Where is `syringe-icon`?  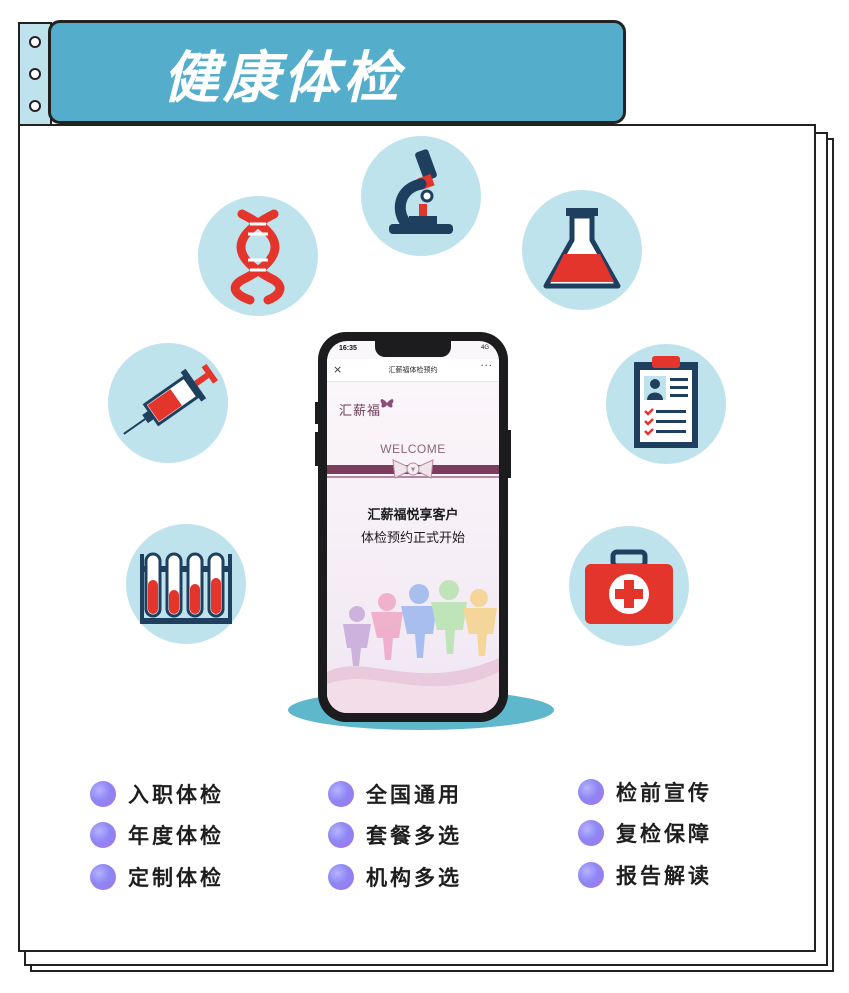
syringe-icon is located at coordinates (168, 403).